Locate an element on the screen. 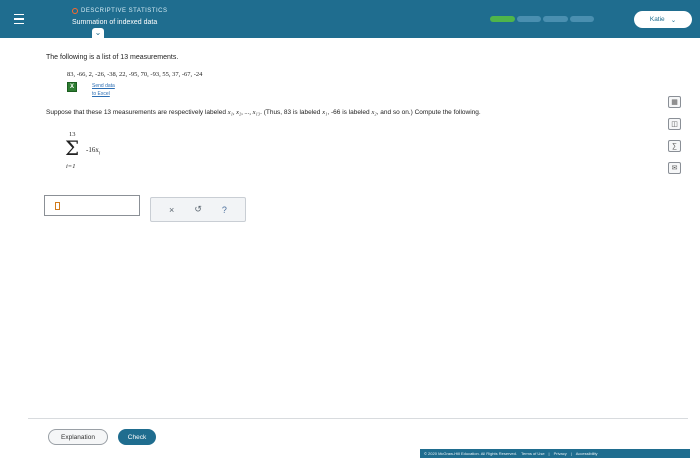 This screenshot has height=460, width=700. sum-term: -16xi is located at coordinates (93, 151).